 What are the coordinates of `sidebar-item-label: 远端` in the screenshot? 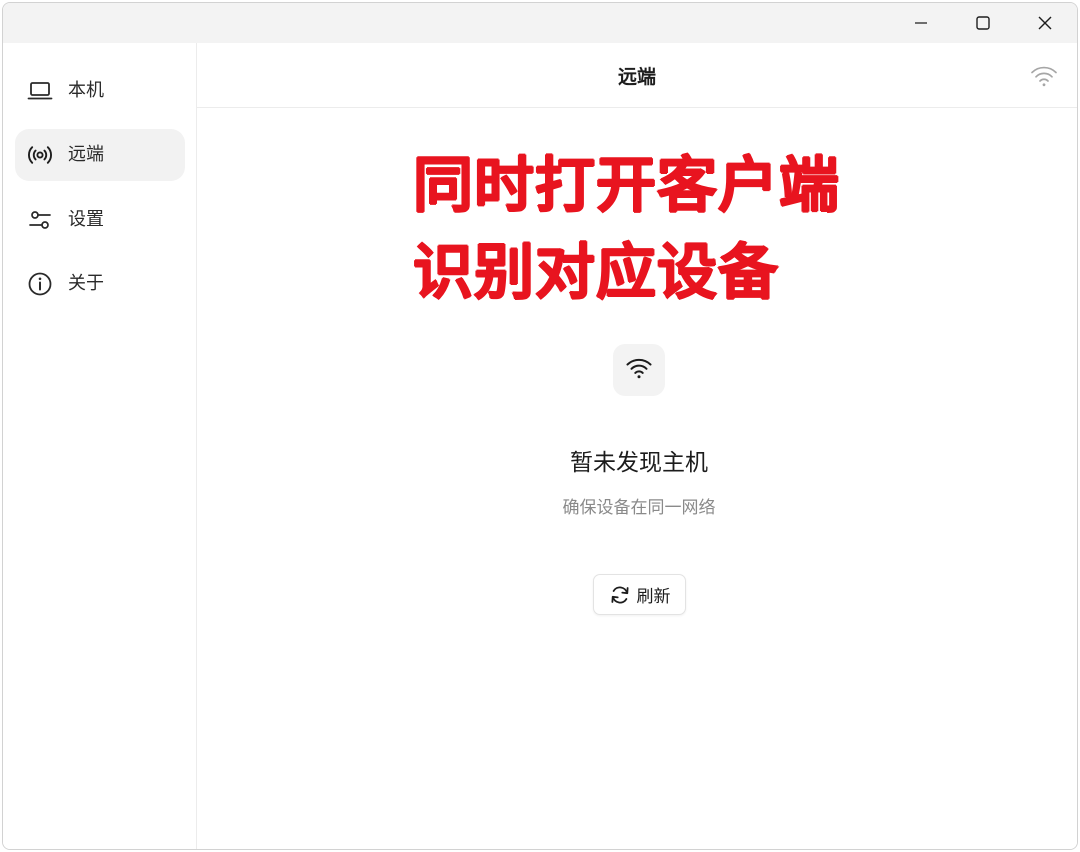 It's located at (86, 154).